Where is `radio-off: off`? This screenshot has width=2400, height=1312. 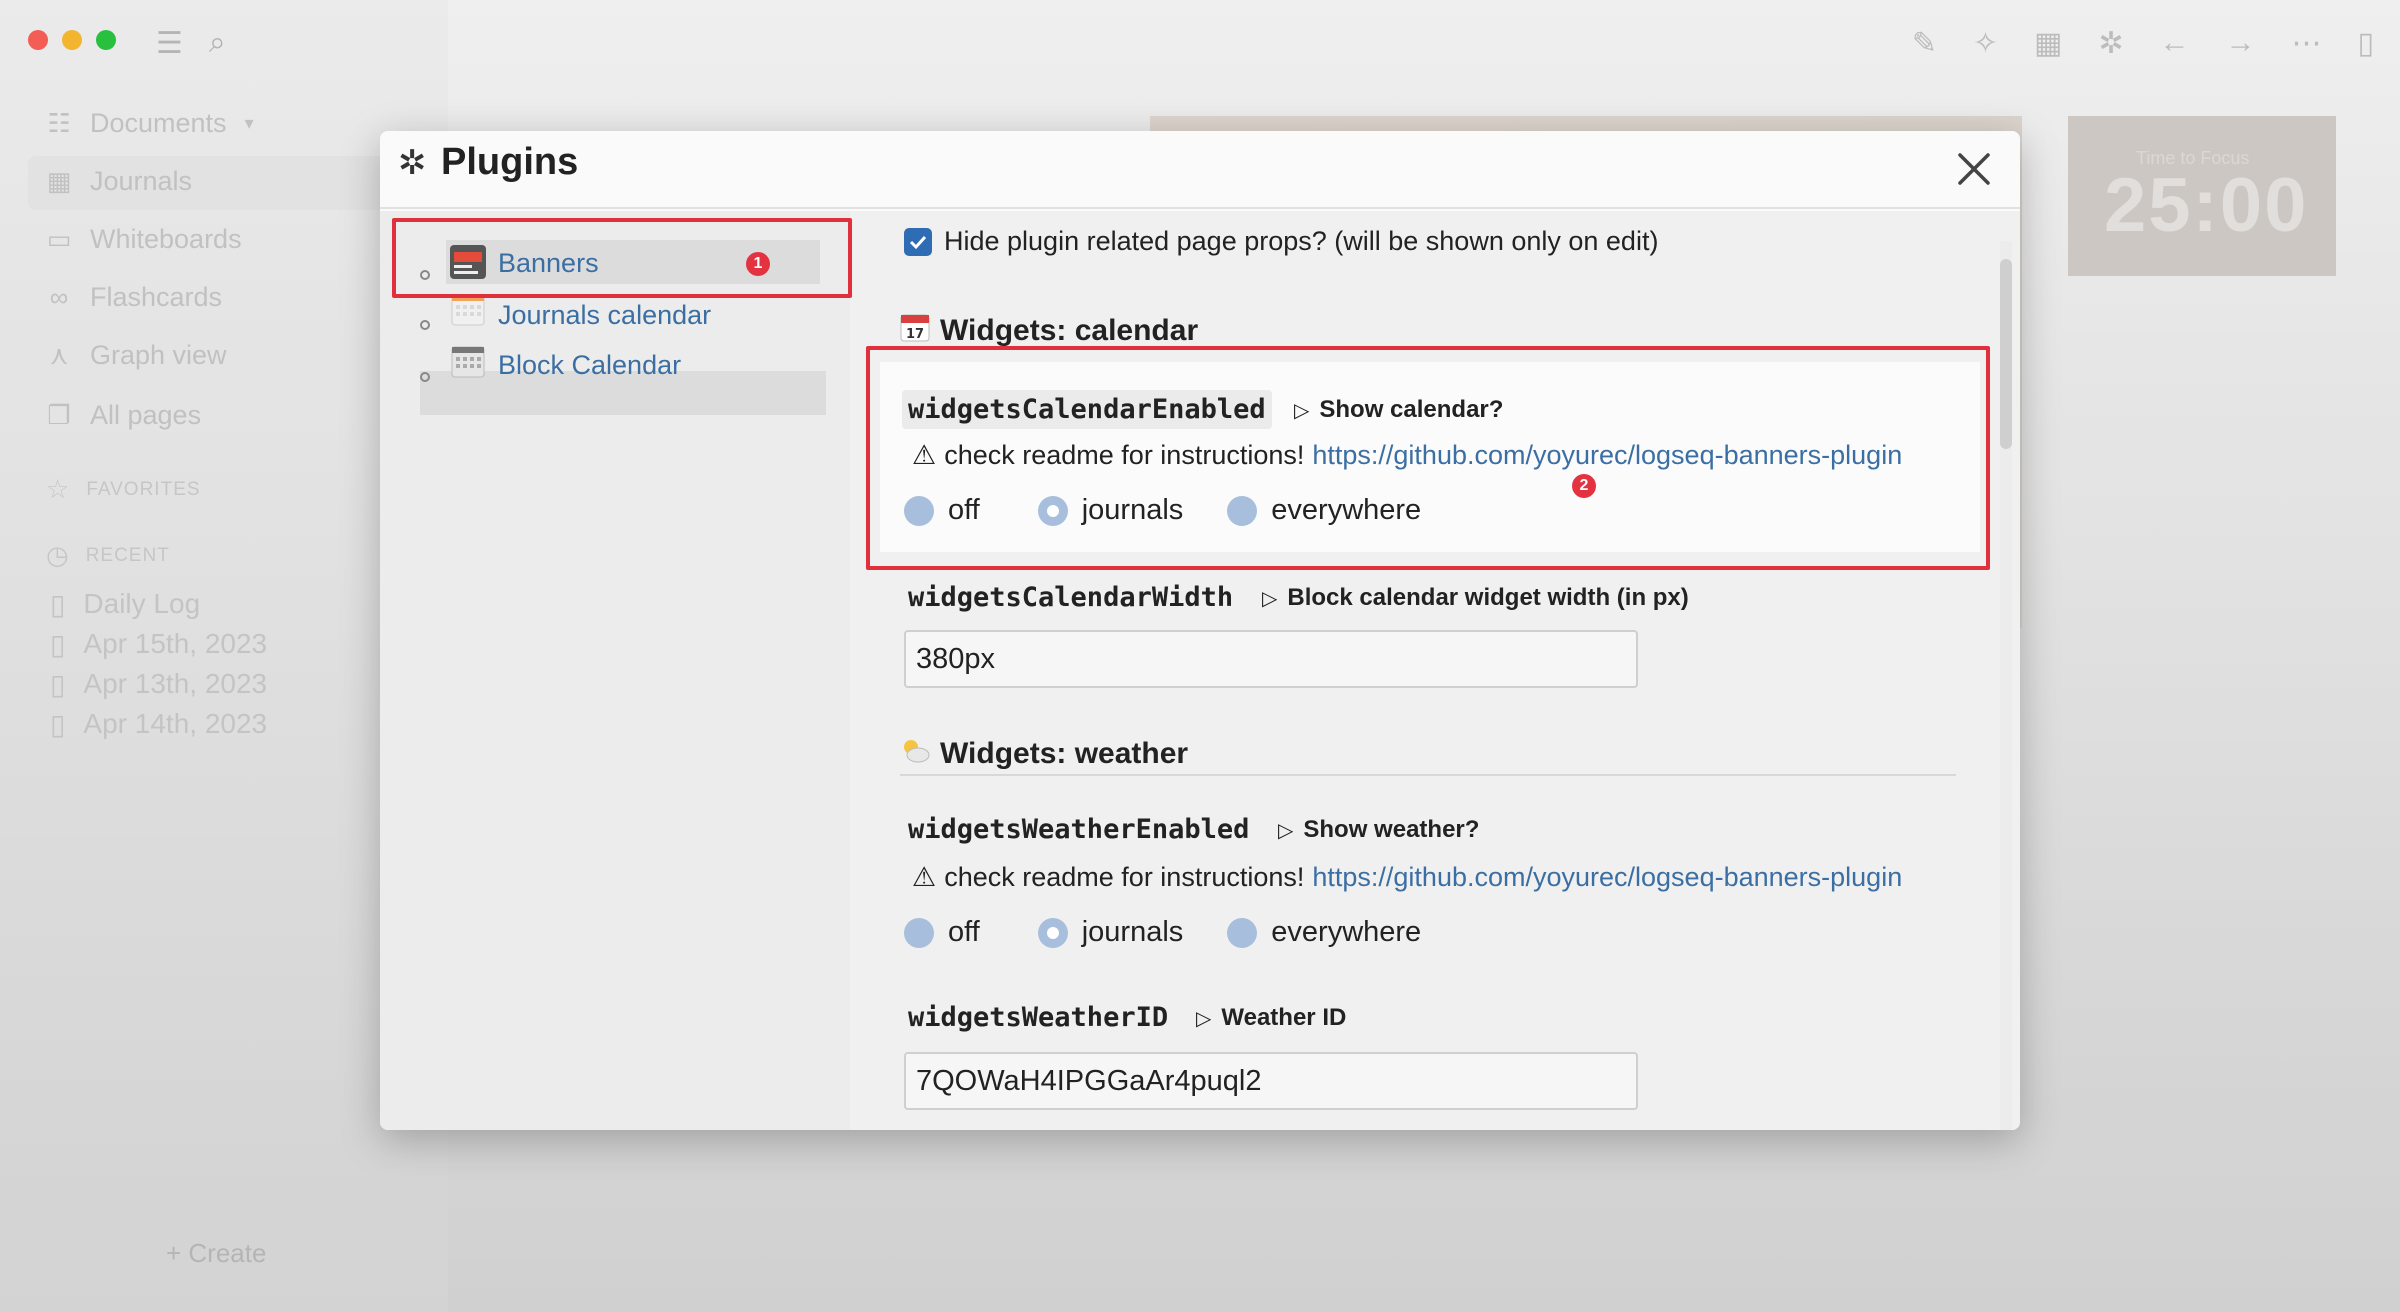
radio-off: off is located at coordinates (942, 932).